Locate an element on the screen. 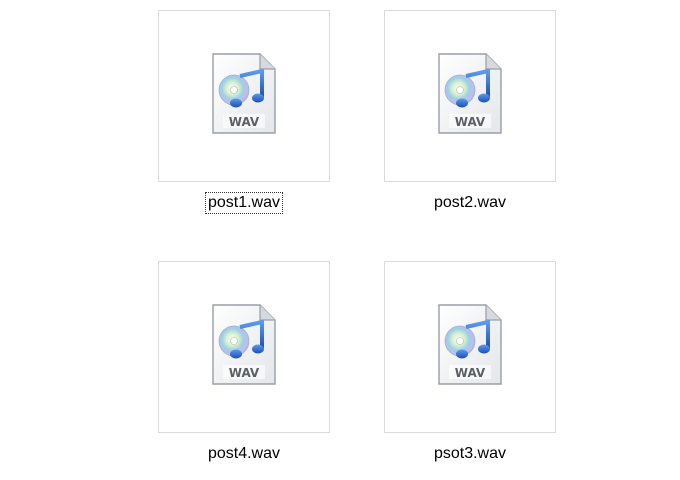 This screenshot has width=680, height=480. file-name-label: post2.wav is located at coordinates (470, 203).